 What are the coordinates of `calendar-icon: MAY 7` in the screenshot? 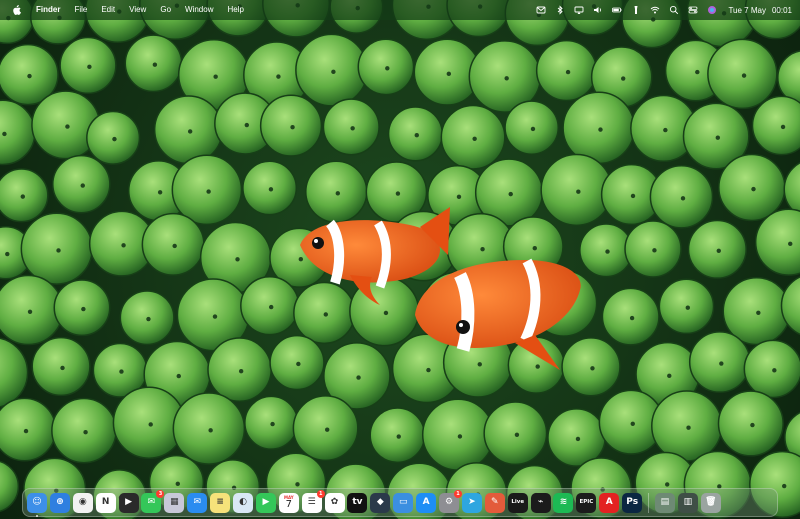 It's located at (288, 502).